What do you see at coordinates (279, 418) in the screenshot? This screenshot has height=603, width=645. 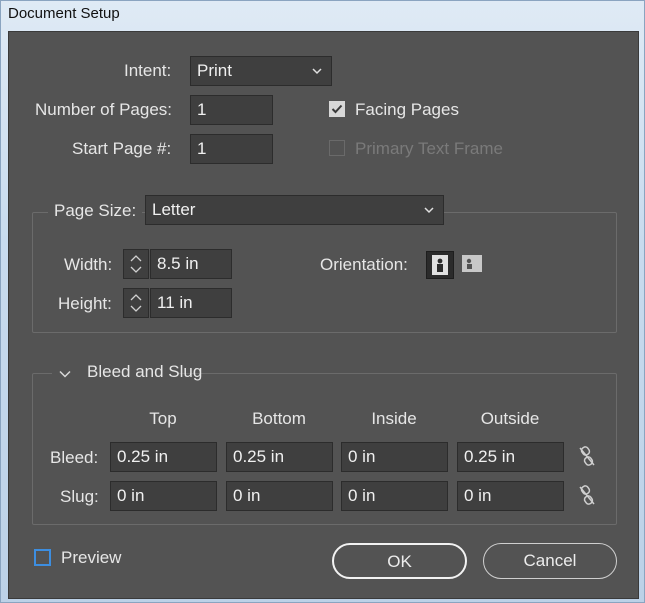 I see `column-bottom: Bottom` at bounding box center [279, 418].